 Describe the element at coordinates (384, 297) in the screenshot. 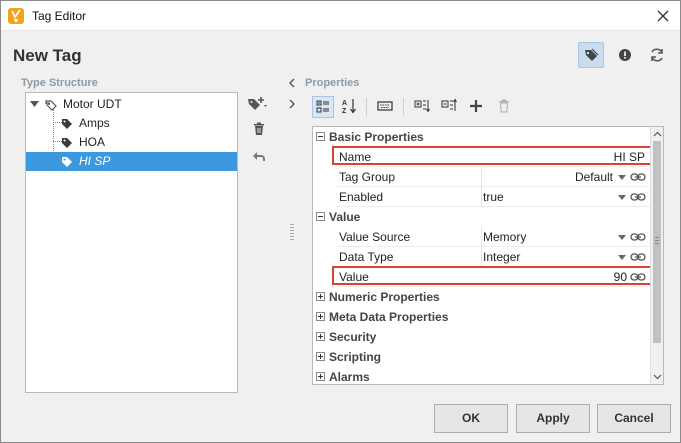

I see `category-label: Numeric Properties` at that location.